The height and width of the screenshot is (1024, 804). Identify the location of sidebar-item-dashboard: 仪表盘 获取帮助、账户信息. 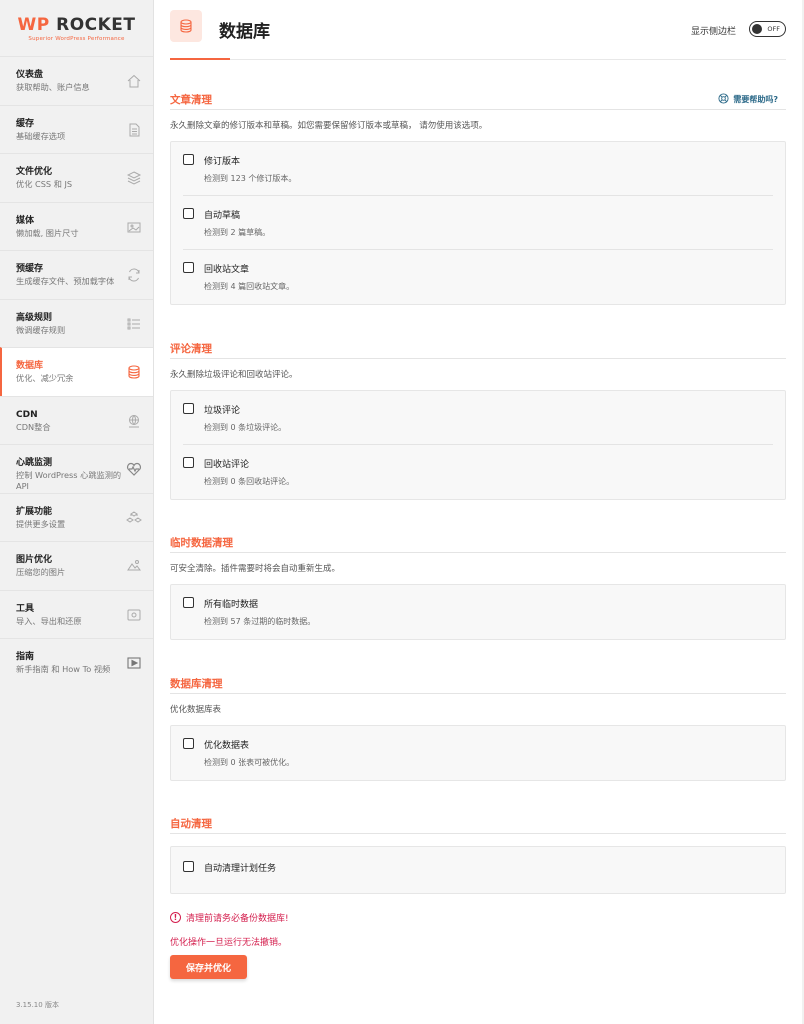
(76, 80).